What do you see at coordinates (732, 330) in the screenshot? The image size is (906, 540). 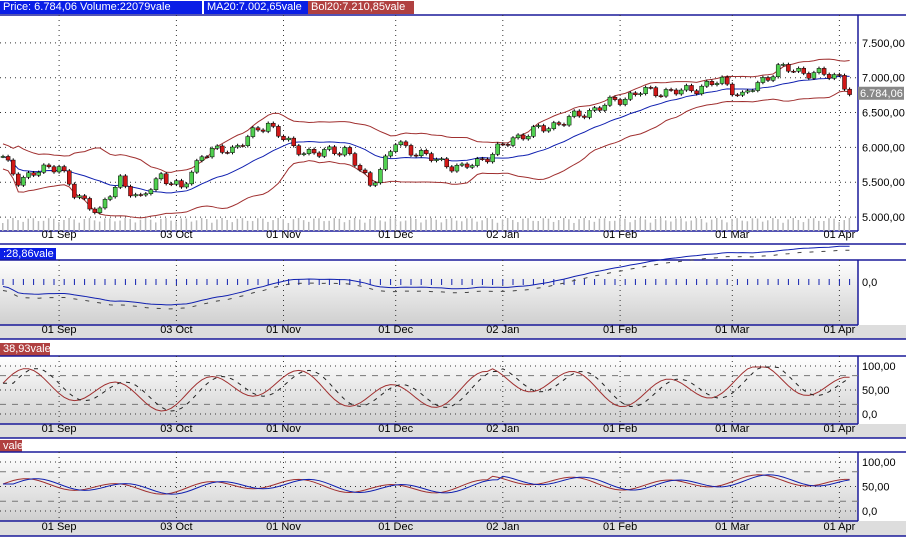 I see `x-tick-label: 01 Mar` at bounding box center [732, 330].